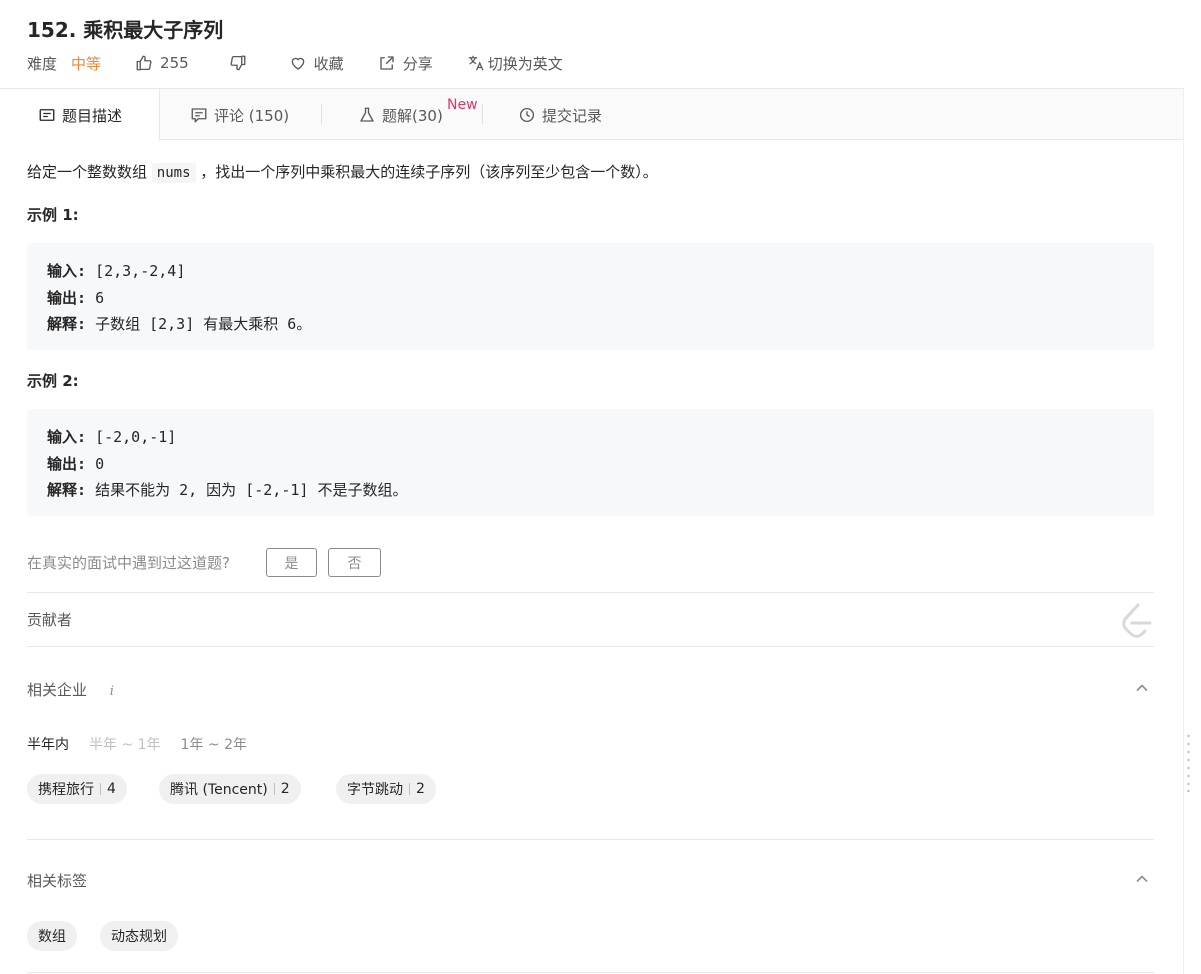 This screenshot has width=1201, height=974. I want to click on example-title: 示例 2:, so click(53, 381).